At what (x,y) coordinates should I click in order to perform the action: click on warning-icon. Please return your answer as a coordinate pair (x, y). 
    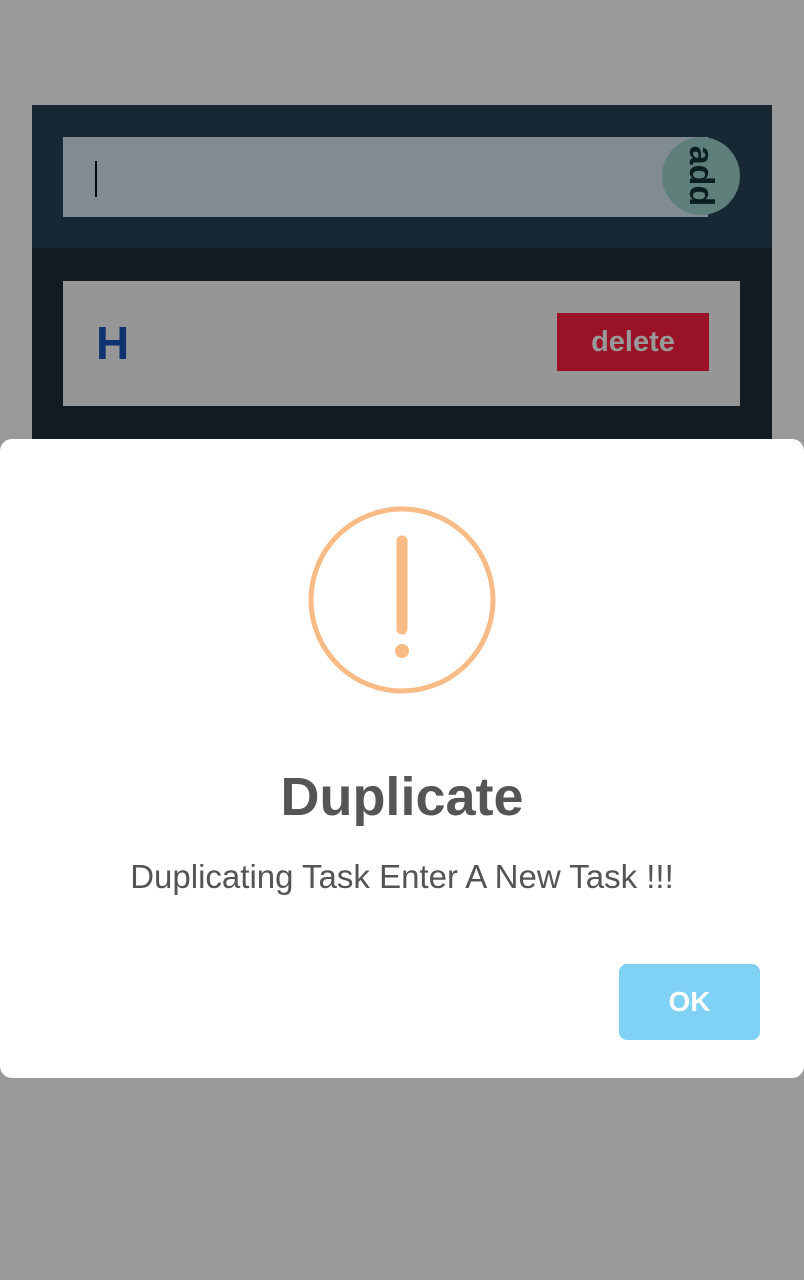
    Looking at the image, I should click on (402, 600).